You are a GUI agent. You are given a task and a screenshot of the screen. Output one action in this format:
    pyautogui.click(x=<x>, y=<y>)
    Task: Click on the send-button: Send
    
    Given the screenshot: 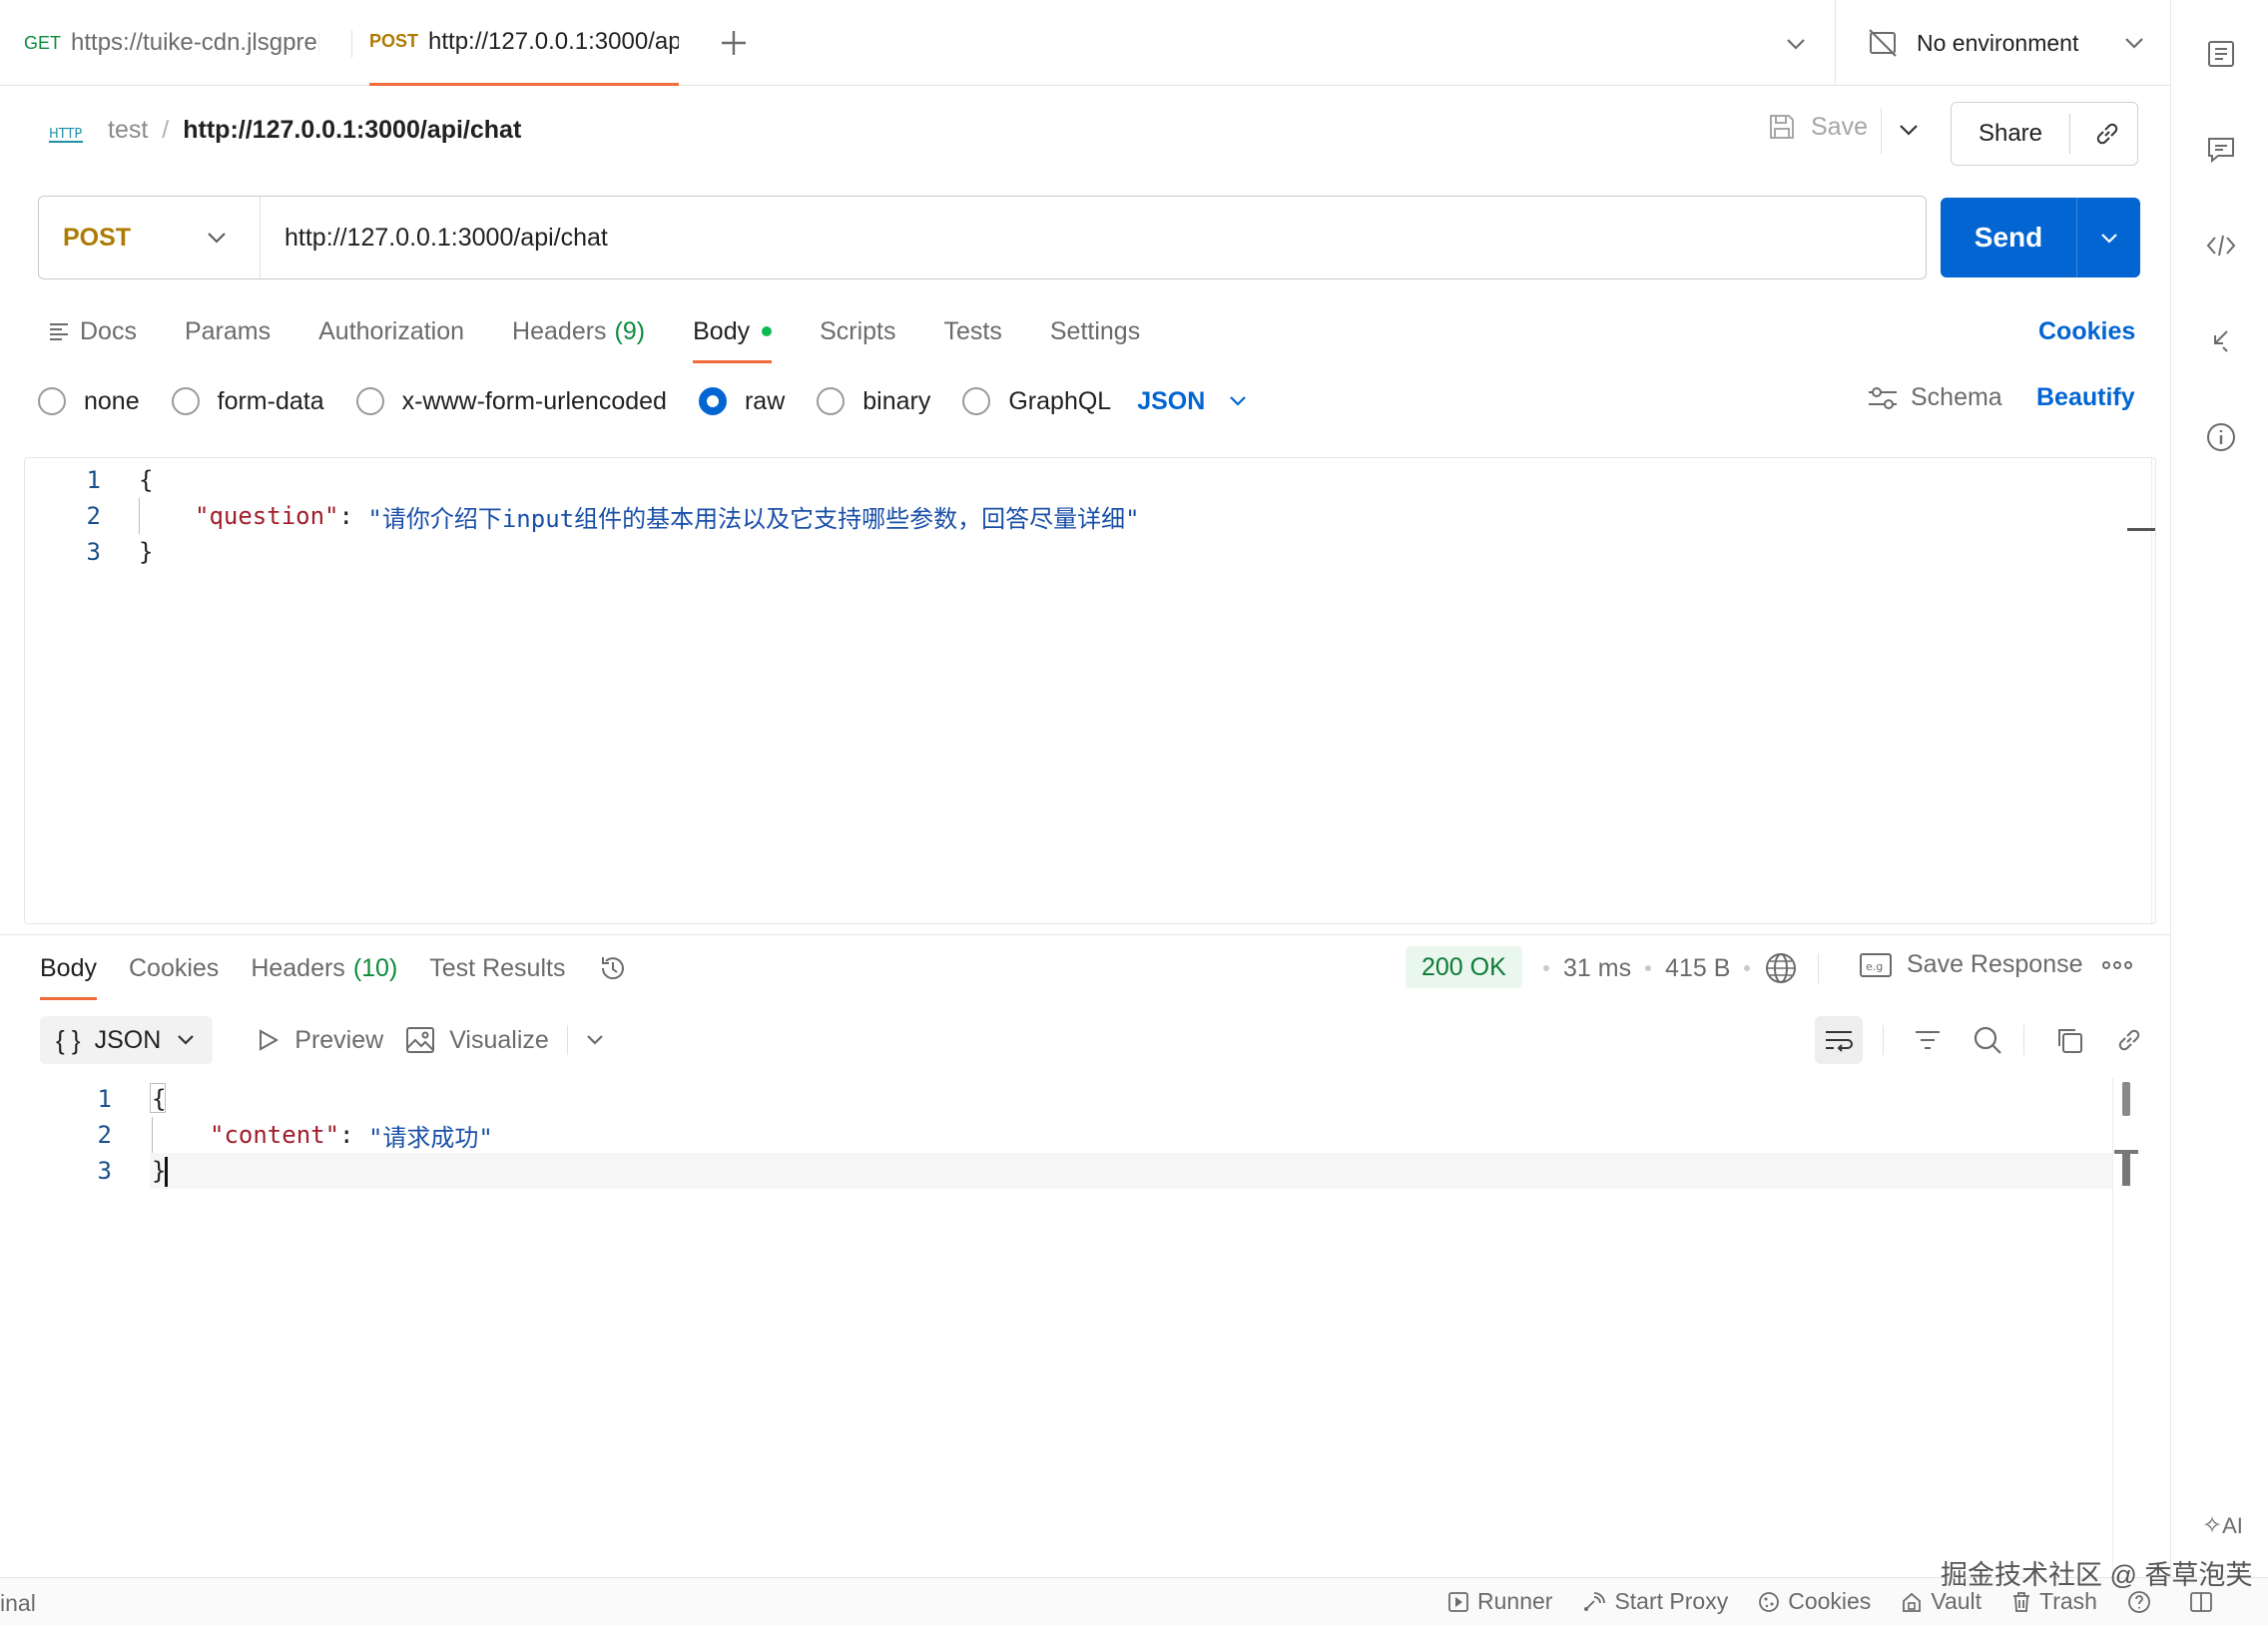 What is the action you would take?
    pyautogui.click(x=2040, y=237)
    